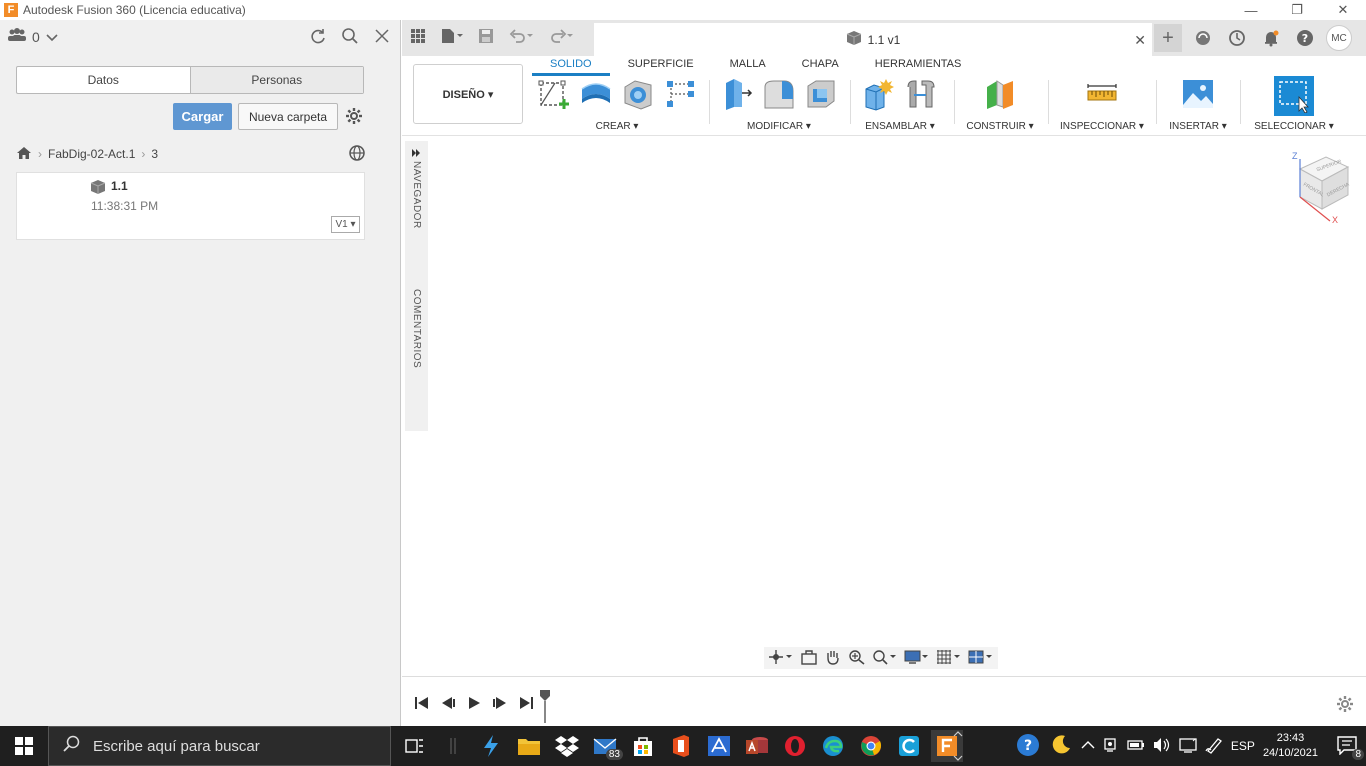  What do you see at coordinates (1345, 705) in the screenshot?
I see `timeline-settings-gear-icon` at bounding box center [1345, 705].